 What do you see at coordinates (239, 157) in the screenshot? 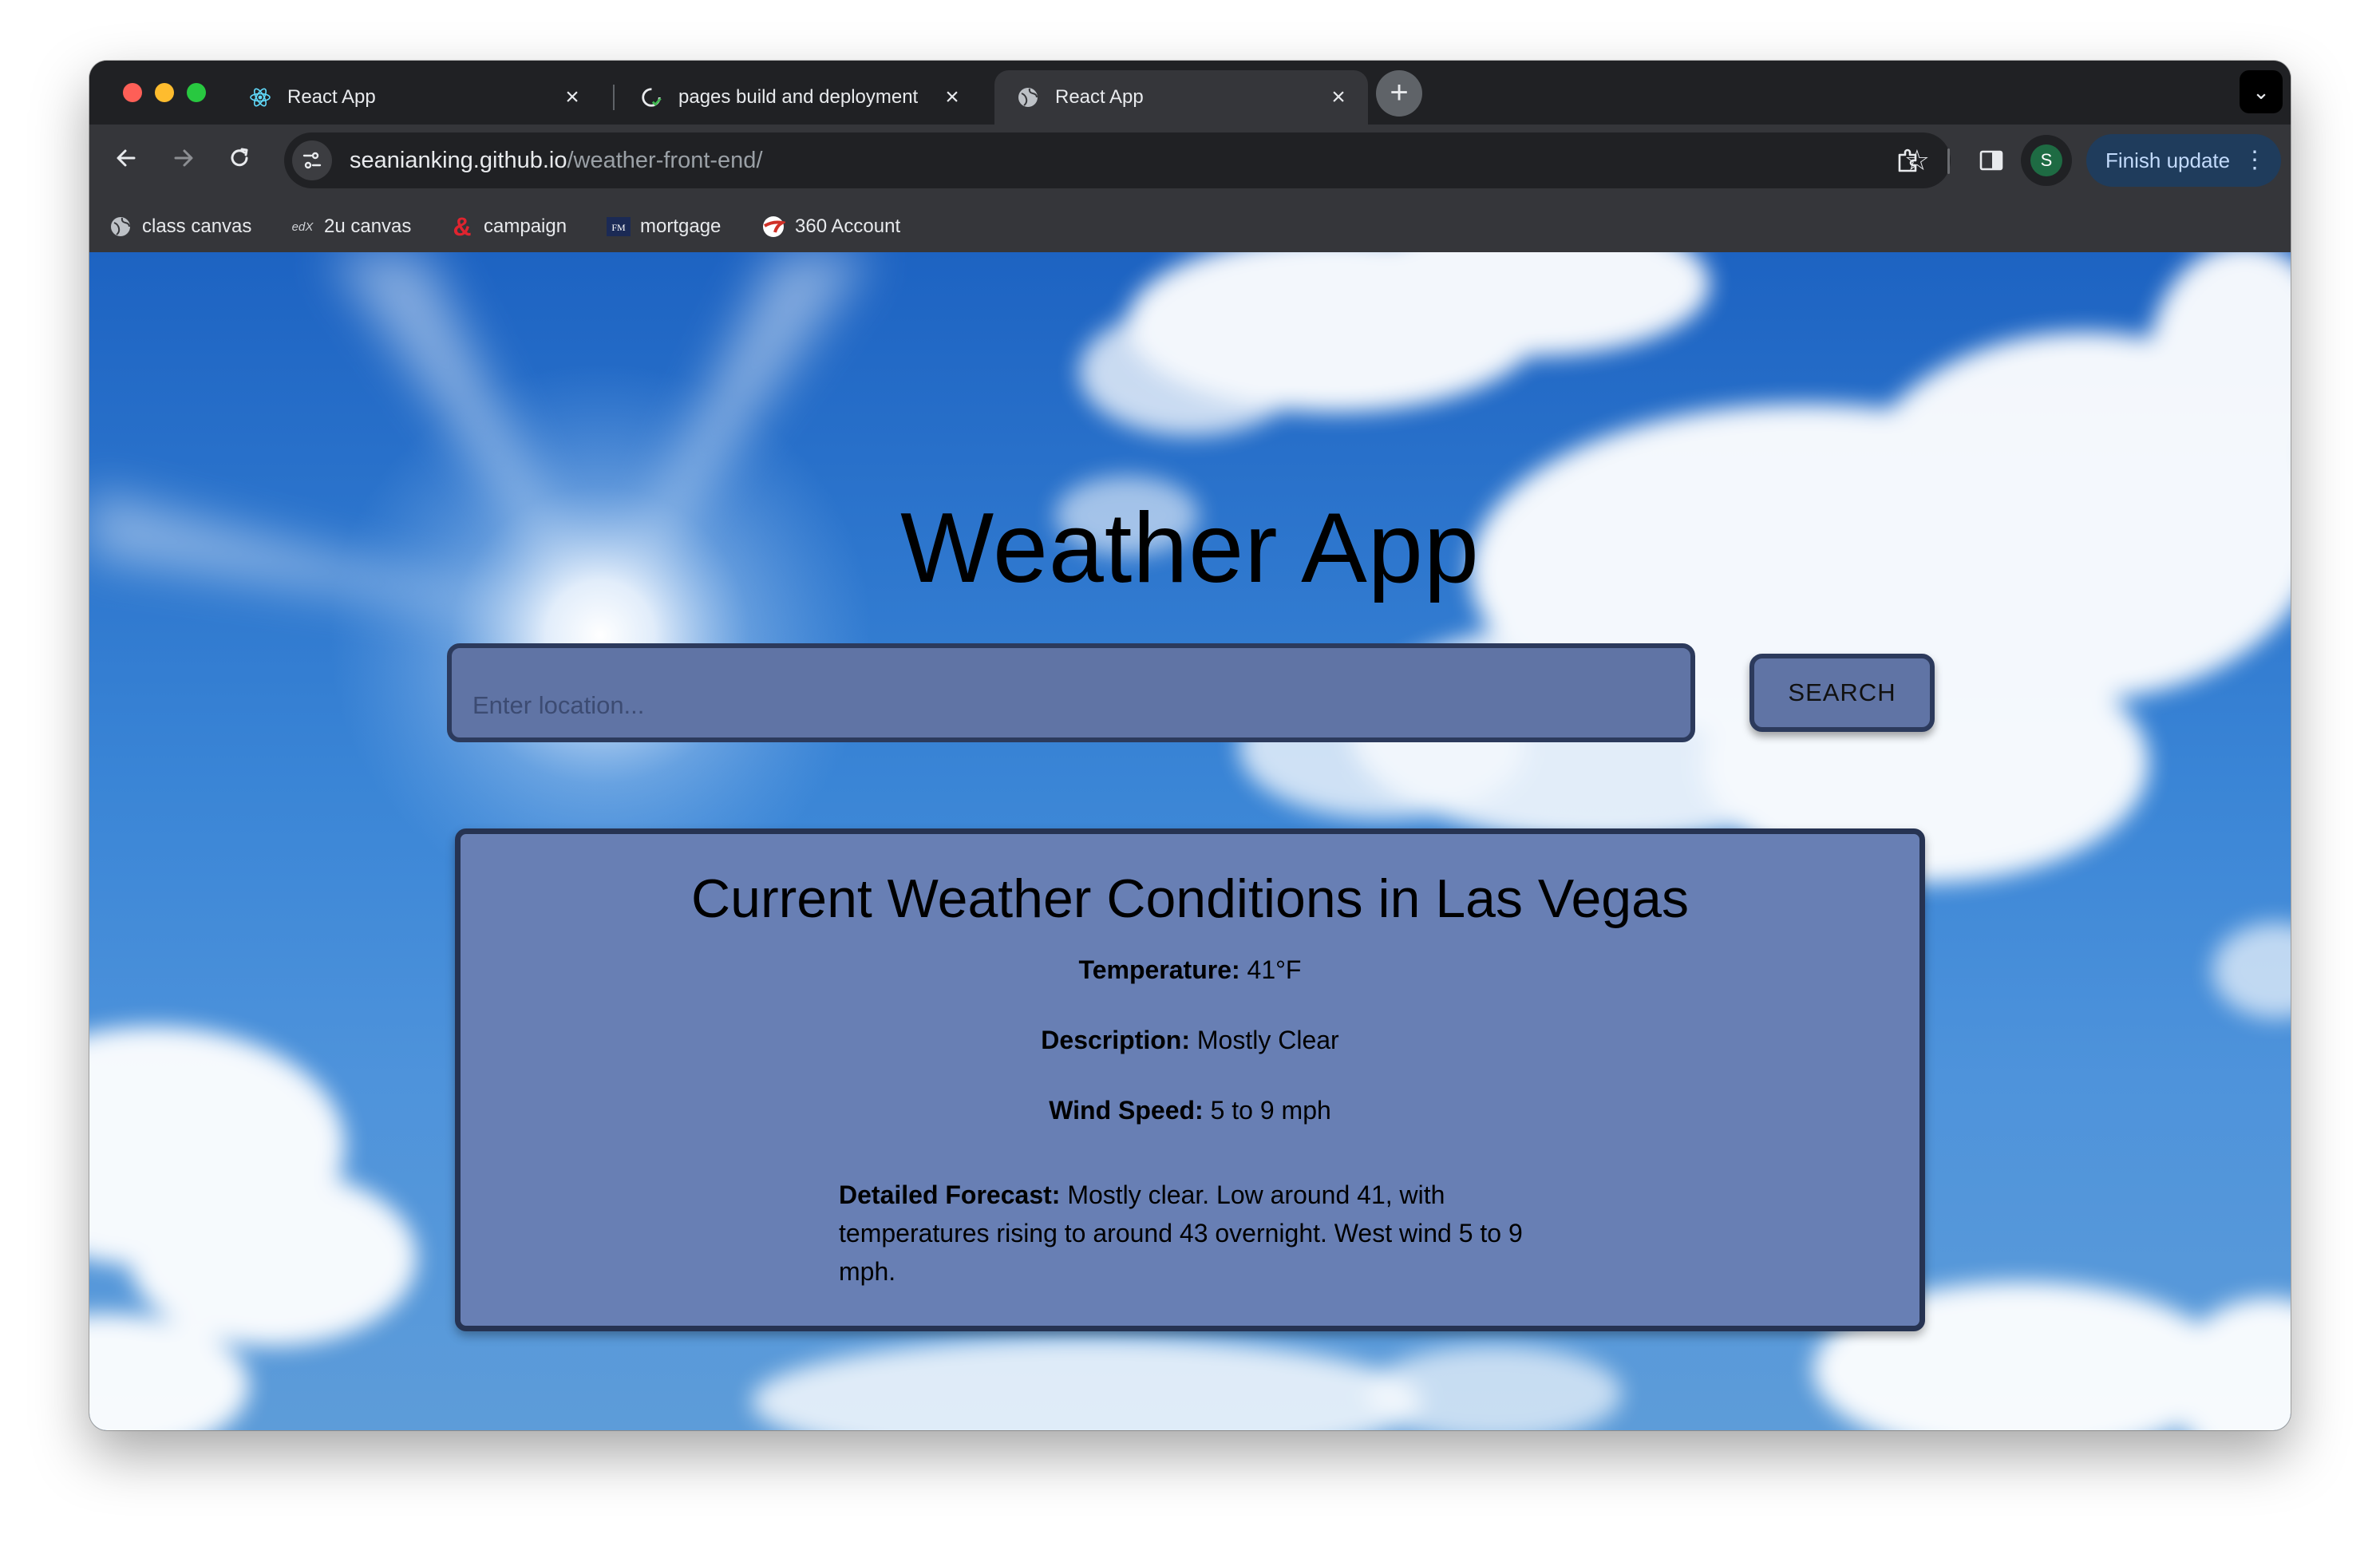
I see `reload-icon` at bounding box center [239, 157].